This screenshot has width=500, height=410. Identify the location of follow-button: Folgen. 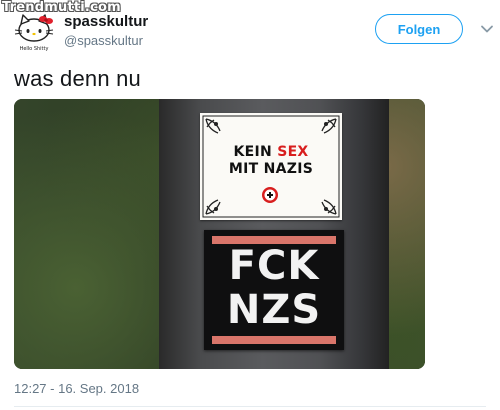
(419, 29).